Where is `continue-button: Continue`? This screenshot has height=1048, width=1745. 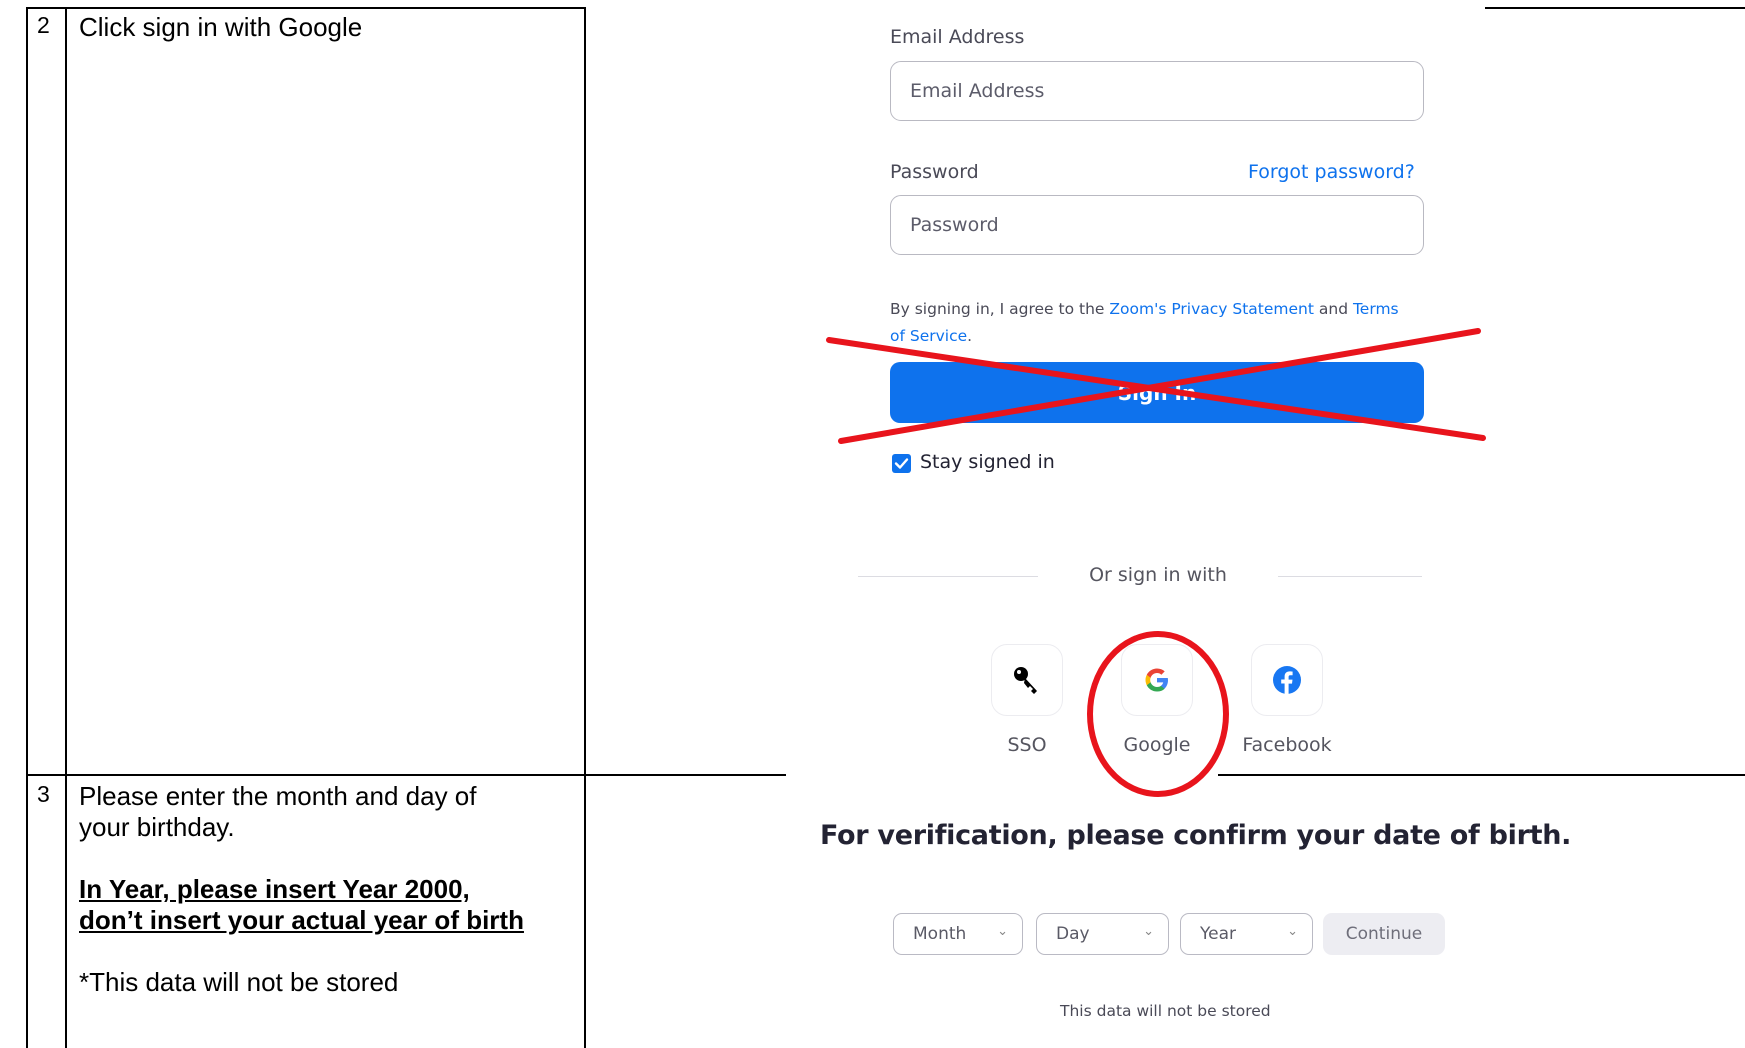
continue-button: Continue is located at coordinates (1384, 934).